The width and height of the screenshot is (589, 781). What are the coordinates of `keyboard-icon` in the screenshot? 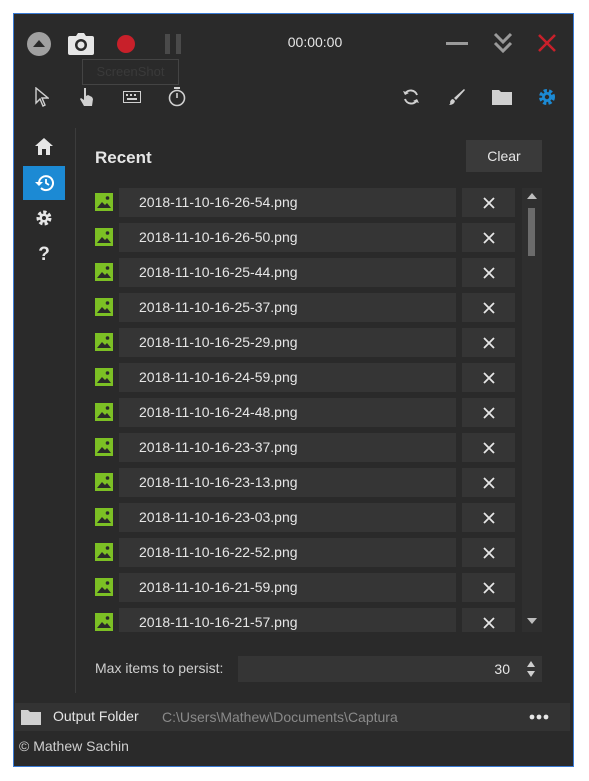 It's located at (132, 97).